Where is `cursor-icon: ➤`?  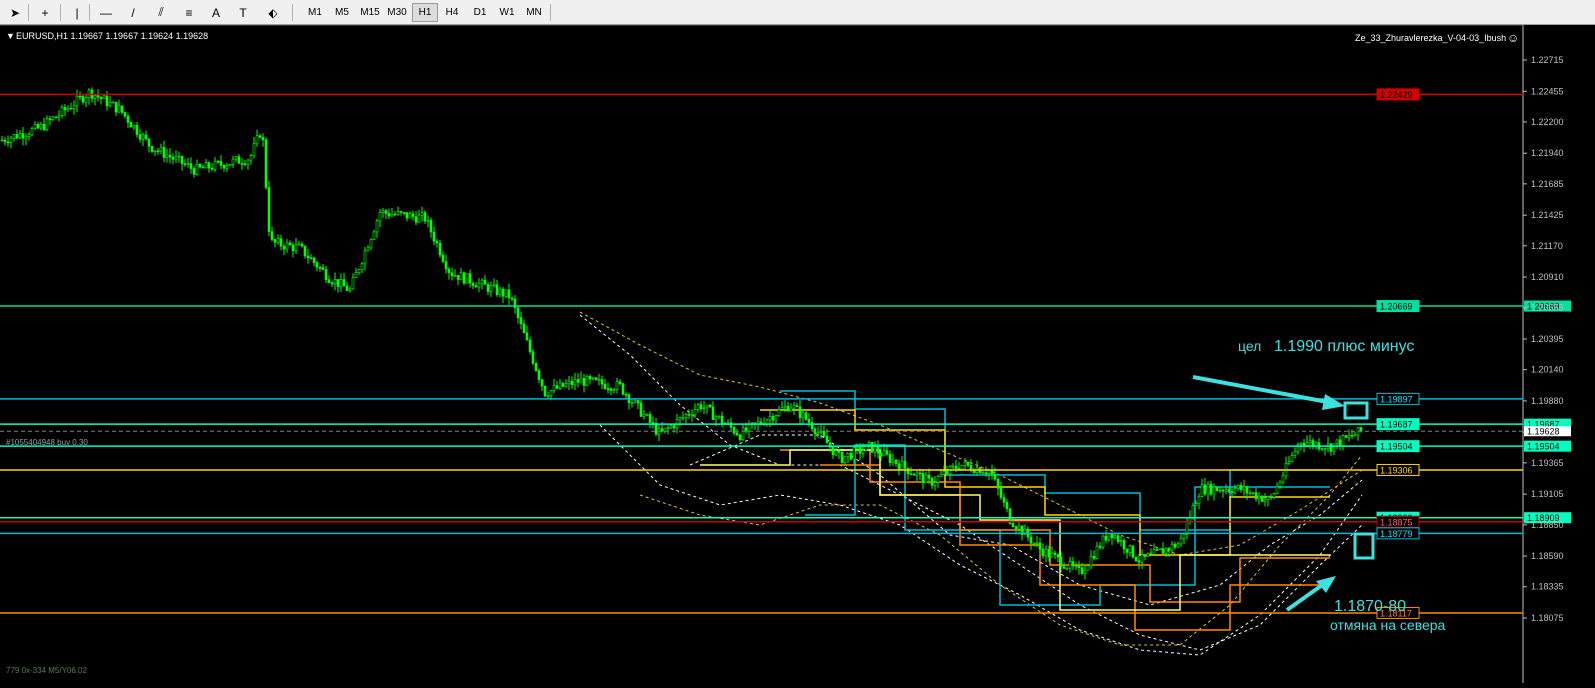 cursor-icon: ➤ is located at coordinates (15, 12).